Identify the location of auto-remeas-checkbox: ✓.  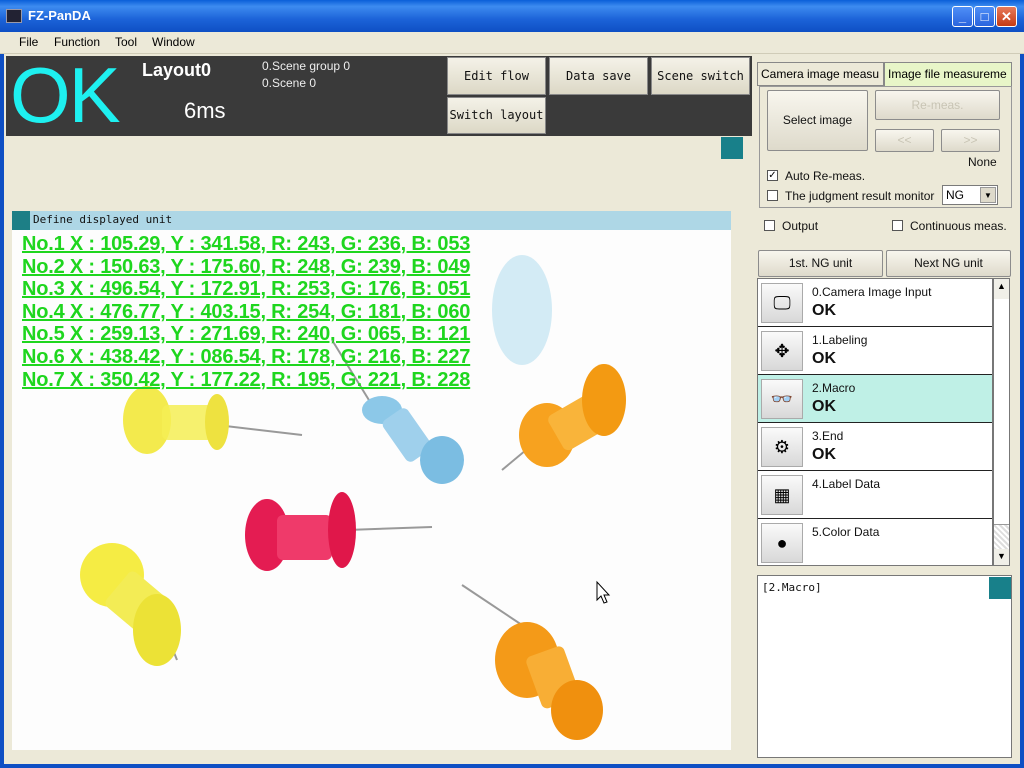
(772, 175).